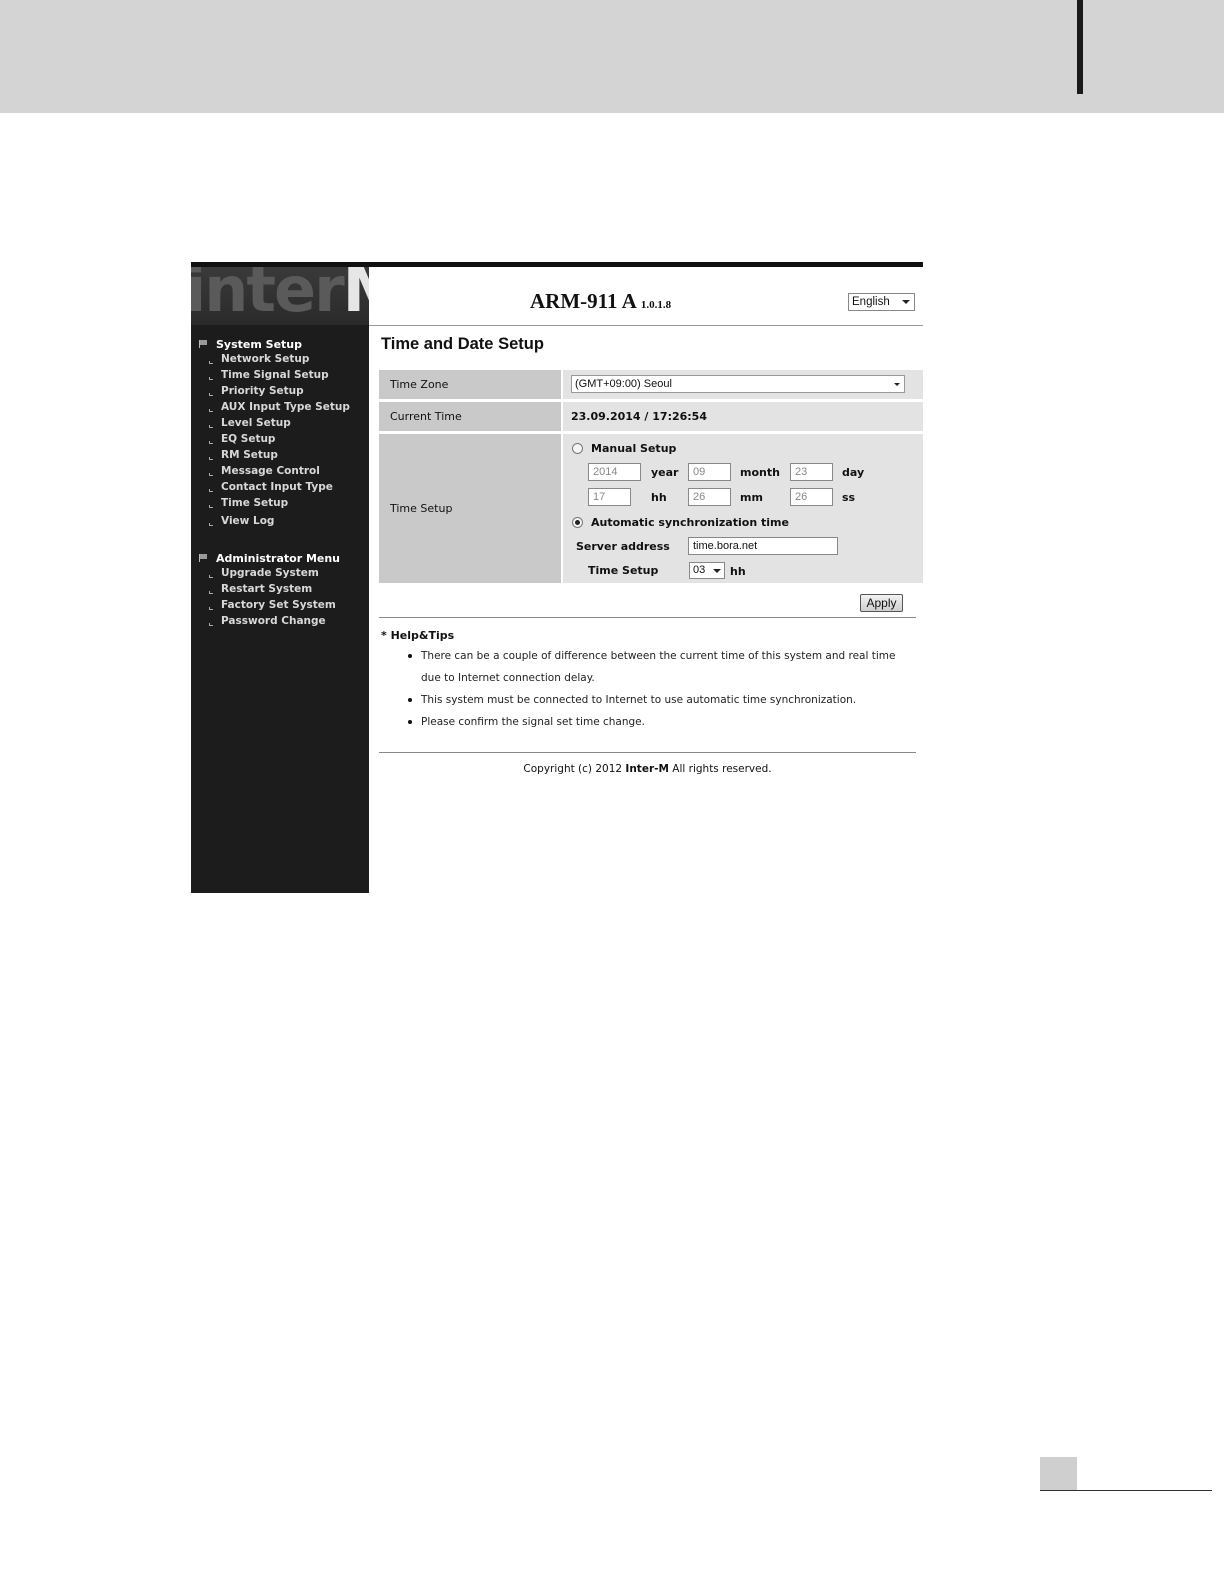 The height and width of the screenshot is (1584, 1224). What do you see at coordinates (265, 359) in the screenshot?
I see `sidebar-item-label: Network Setup` at bounding box center [265, 359].